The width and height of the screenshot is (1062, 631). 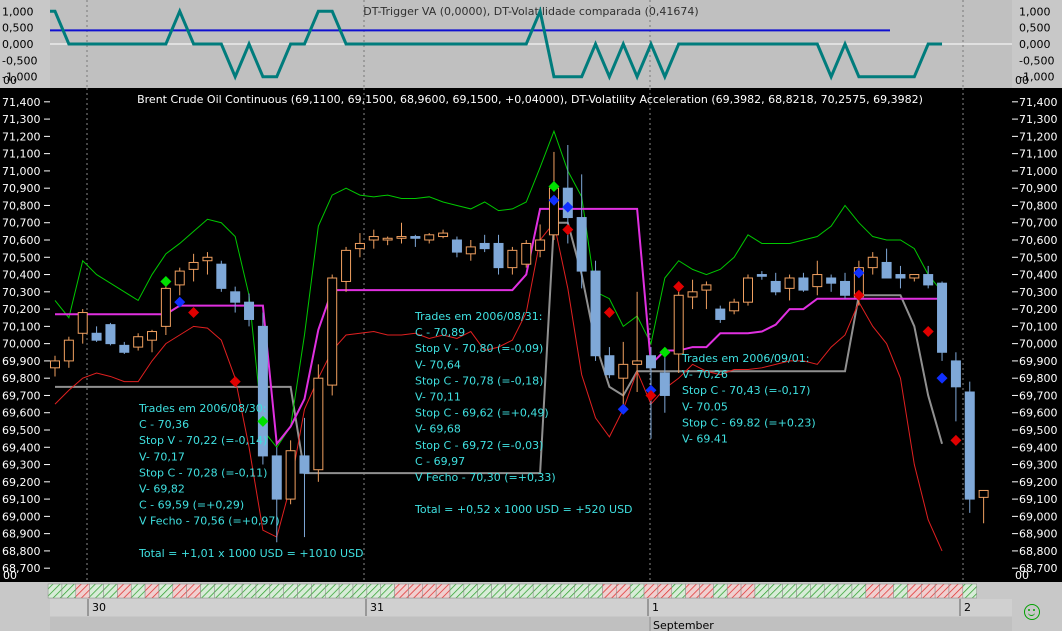 I want to click on trade-note-header: Trades em 2006/08/31:, so click(x=478, y=316).